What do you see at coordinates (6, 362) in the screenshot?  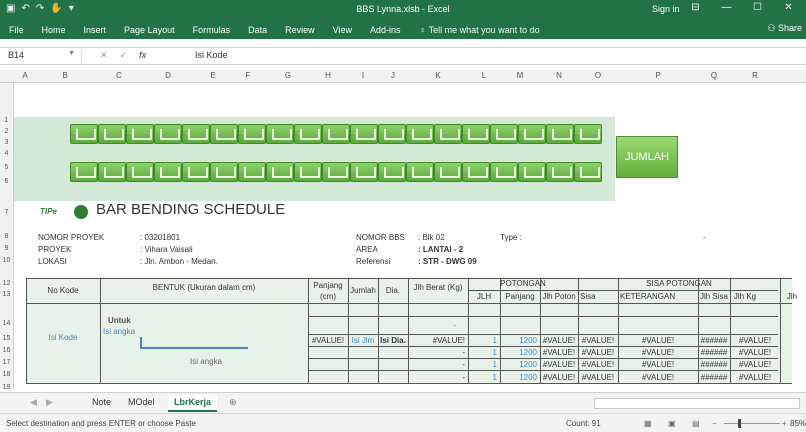 I see `row-header: 17` at bounding box center [6, 362].